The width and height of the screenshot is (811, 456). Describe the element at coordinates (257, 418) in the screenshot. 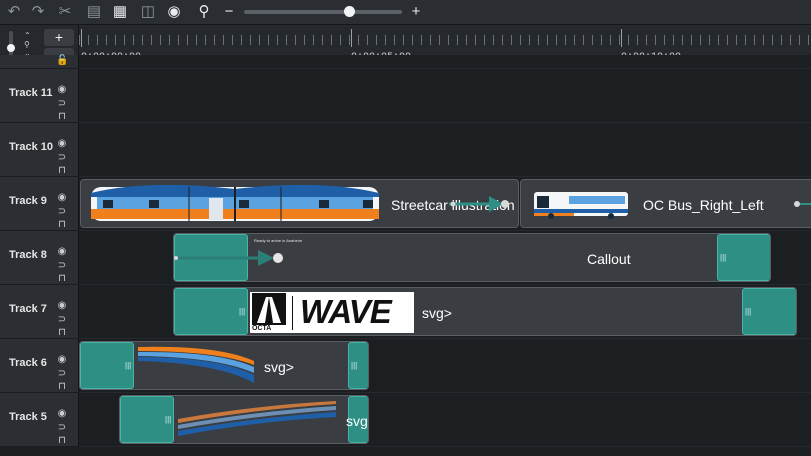

I see `stripes-thumbnail` at that location.